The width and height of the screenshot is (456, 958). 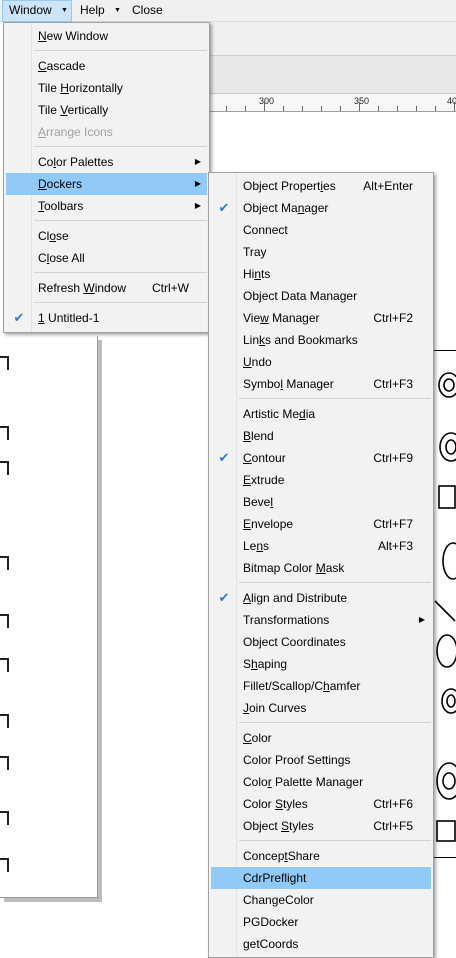 I want to click on menu-item-color-palette-manager: Color Palette Manager, so click(x=321, y=782).